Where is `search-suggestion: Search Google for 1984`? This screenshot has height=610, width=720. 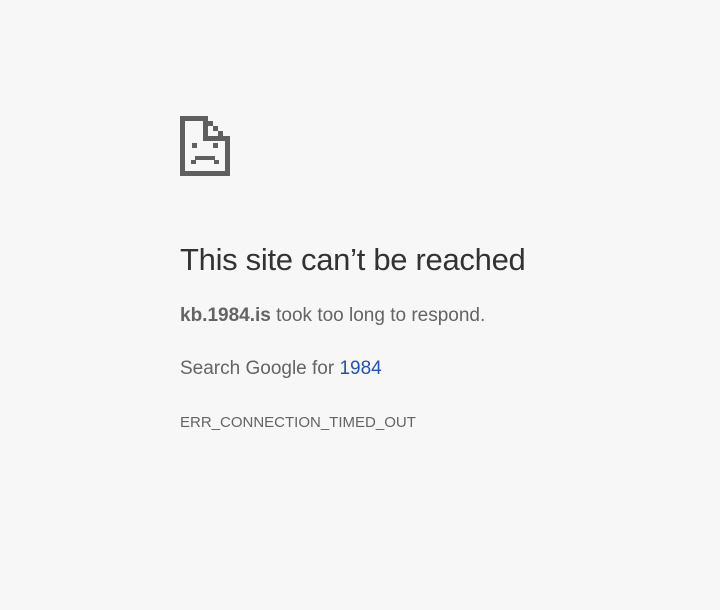
search-suggestion: Search Google for 1984 is located at coordinates (281, 369).